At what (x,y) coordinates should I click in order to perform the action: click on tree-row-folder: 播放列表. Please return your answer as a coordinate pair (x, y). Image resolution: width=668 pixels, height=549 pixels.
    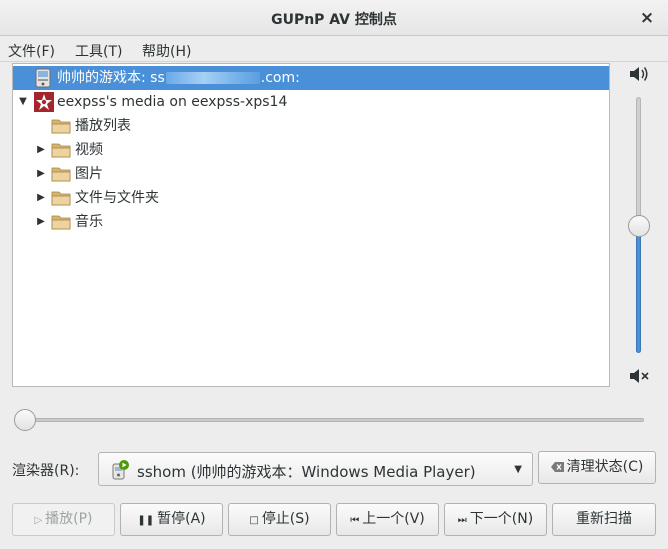
    Looking at the image, I should click on (311, 126).